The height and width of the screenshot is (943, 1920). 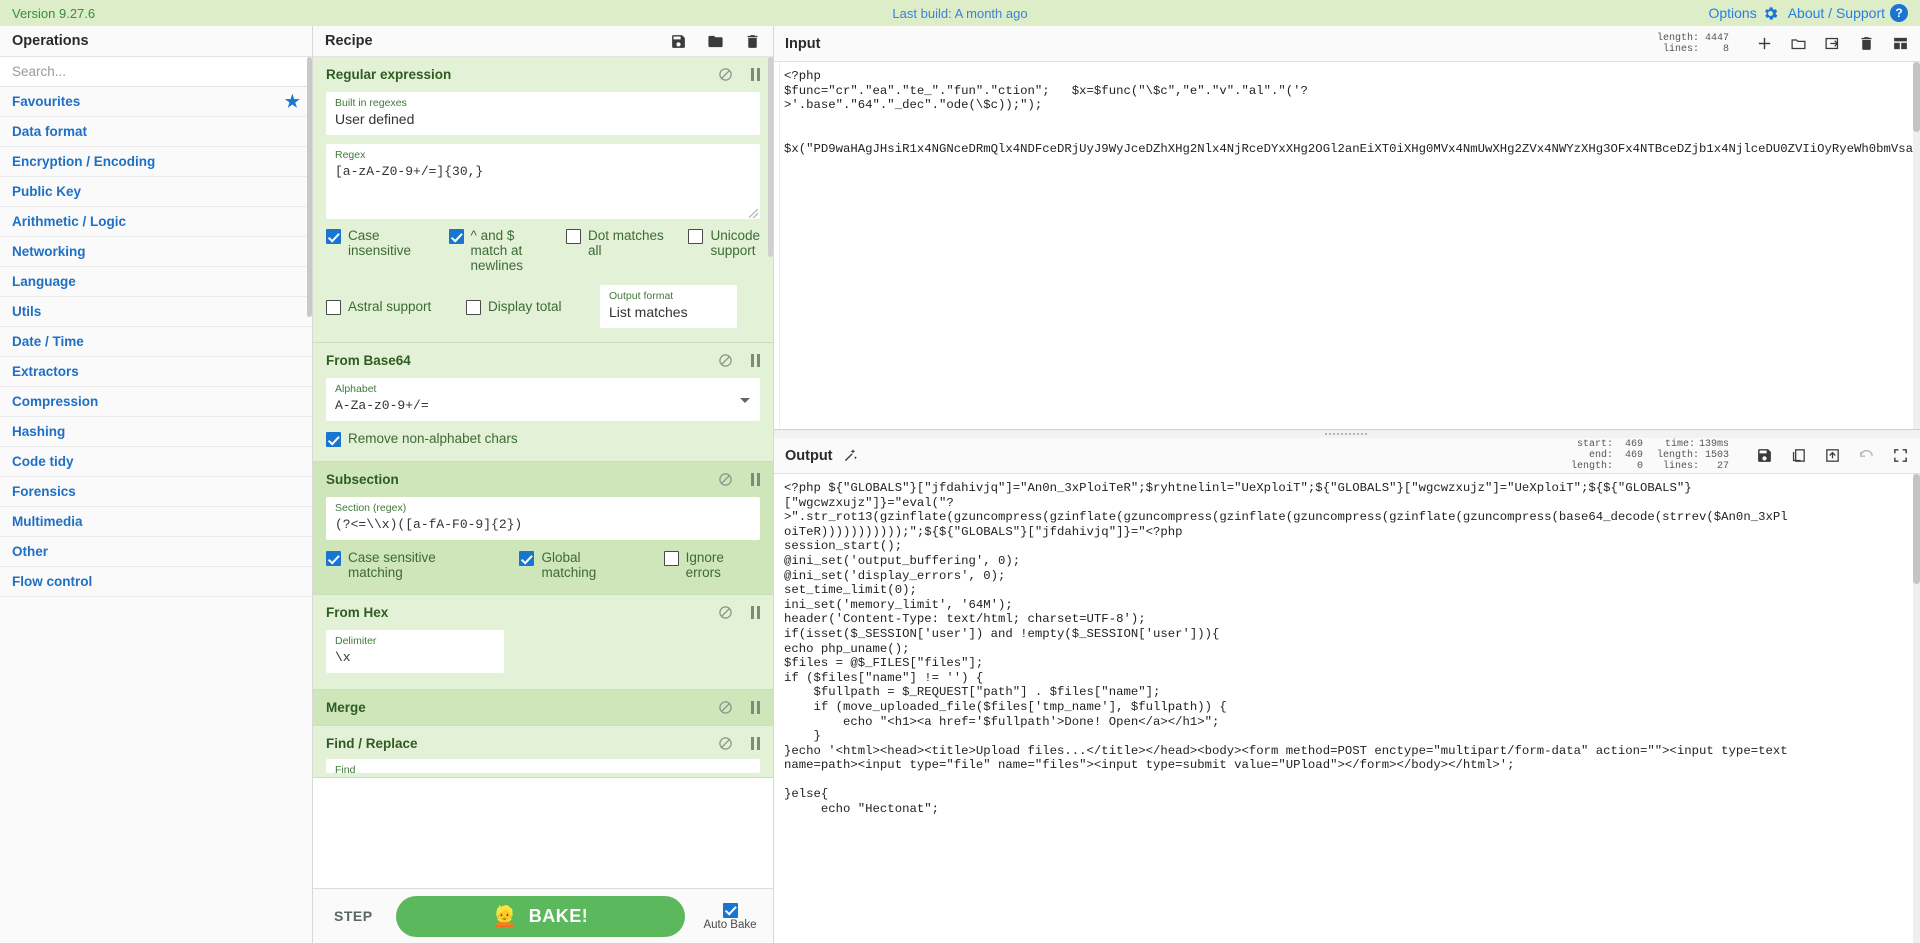 I want to click on checkbox-case-sensitive-matching: Case sensitive matching, so click(x=407, y=565).